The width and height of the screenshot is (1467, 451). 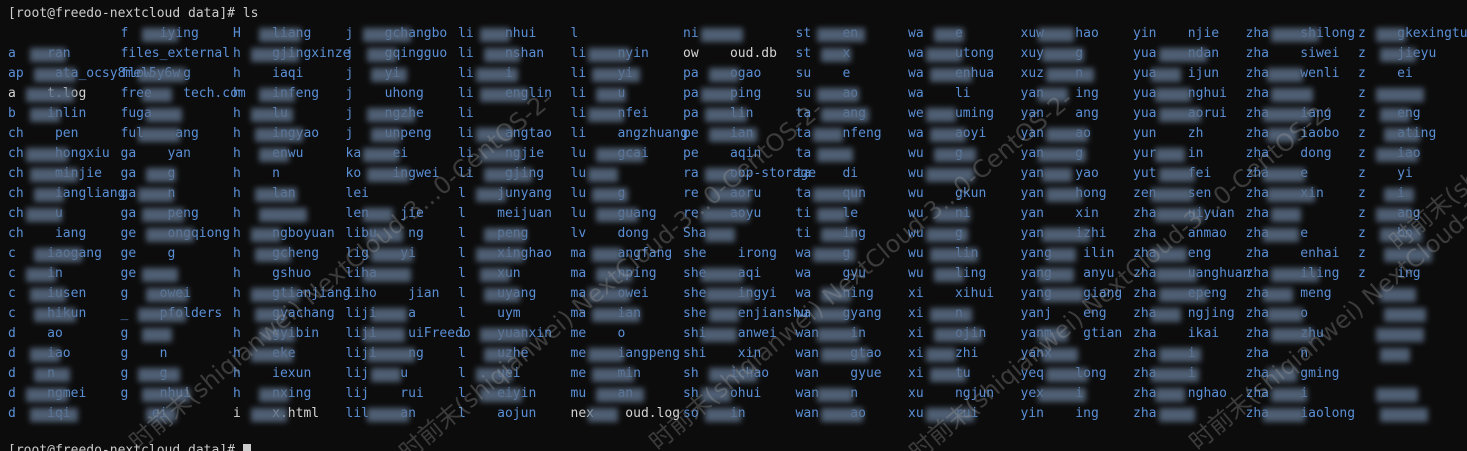 What do you see at coordinates (268, 73) in the screenshot?
I see `directory-entry: h iaqi` at bounding box center [268, 73].